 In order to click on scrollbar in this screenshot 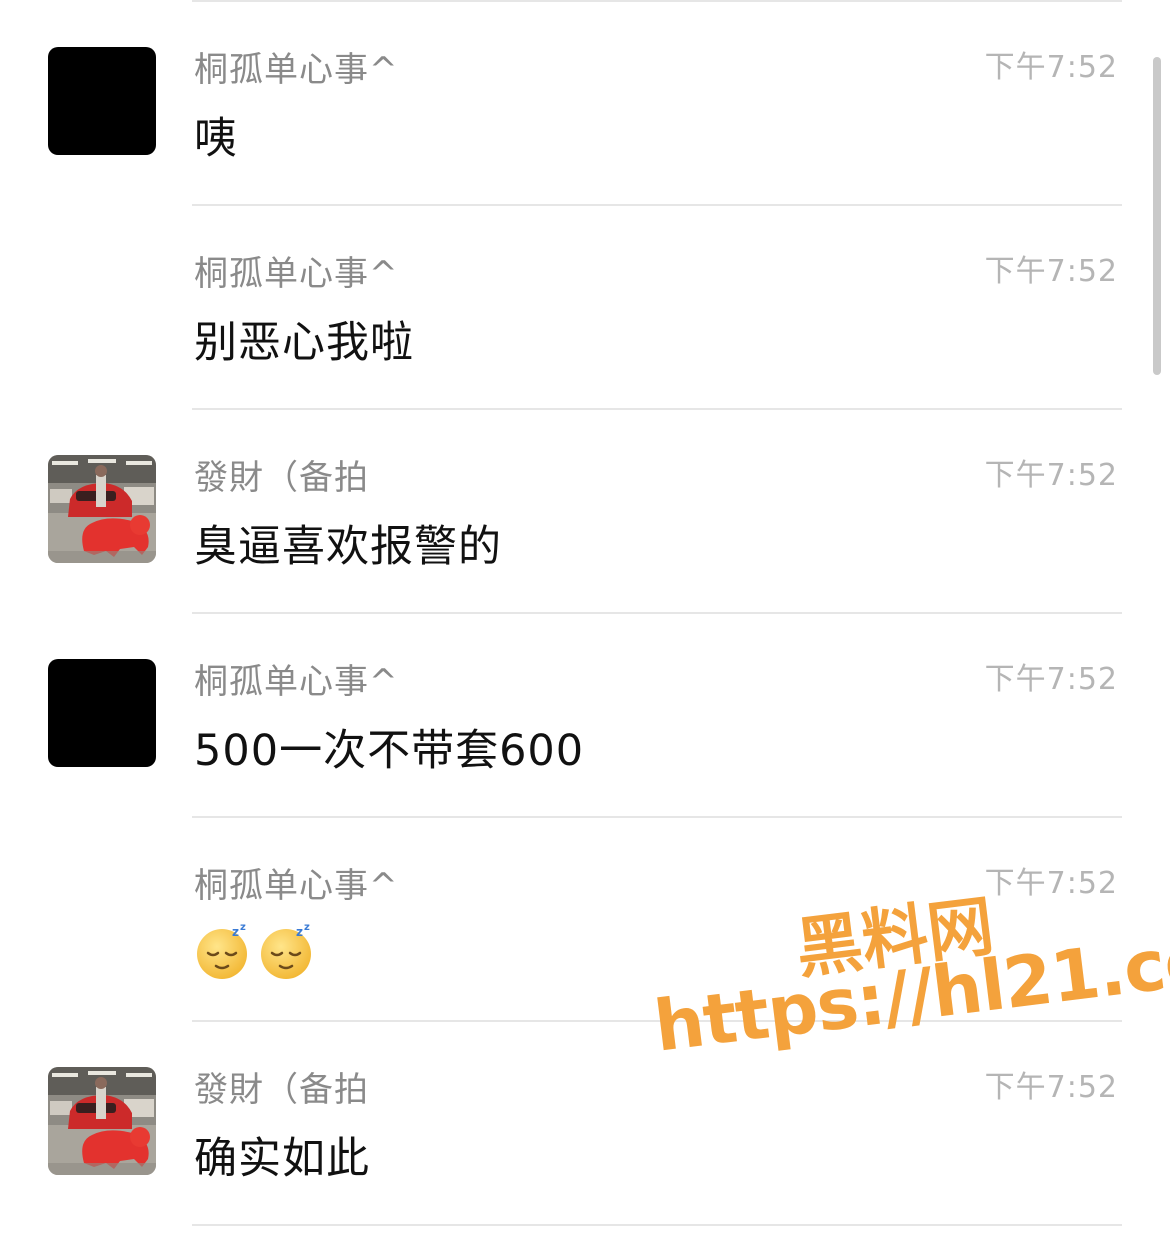, I will do `click(1157, 216)`.